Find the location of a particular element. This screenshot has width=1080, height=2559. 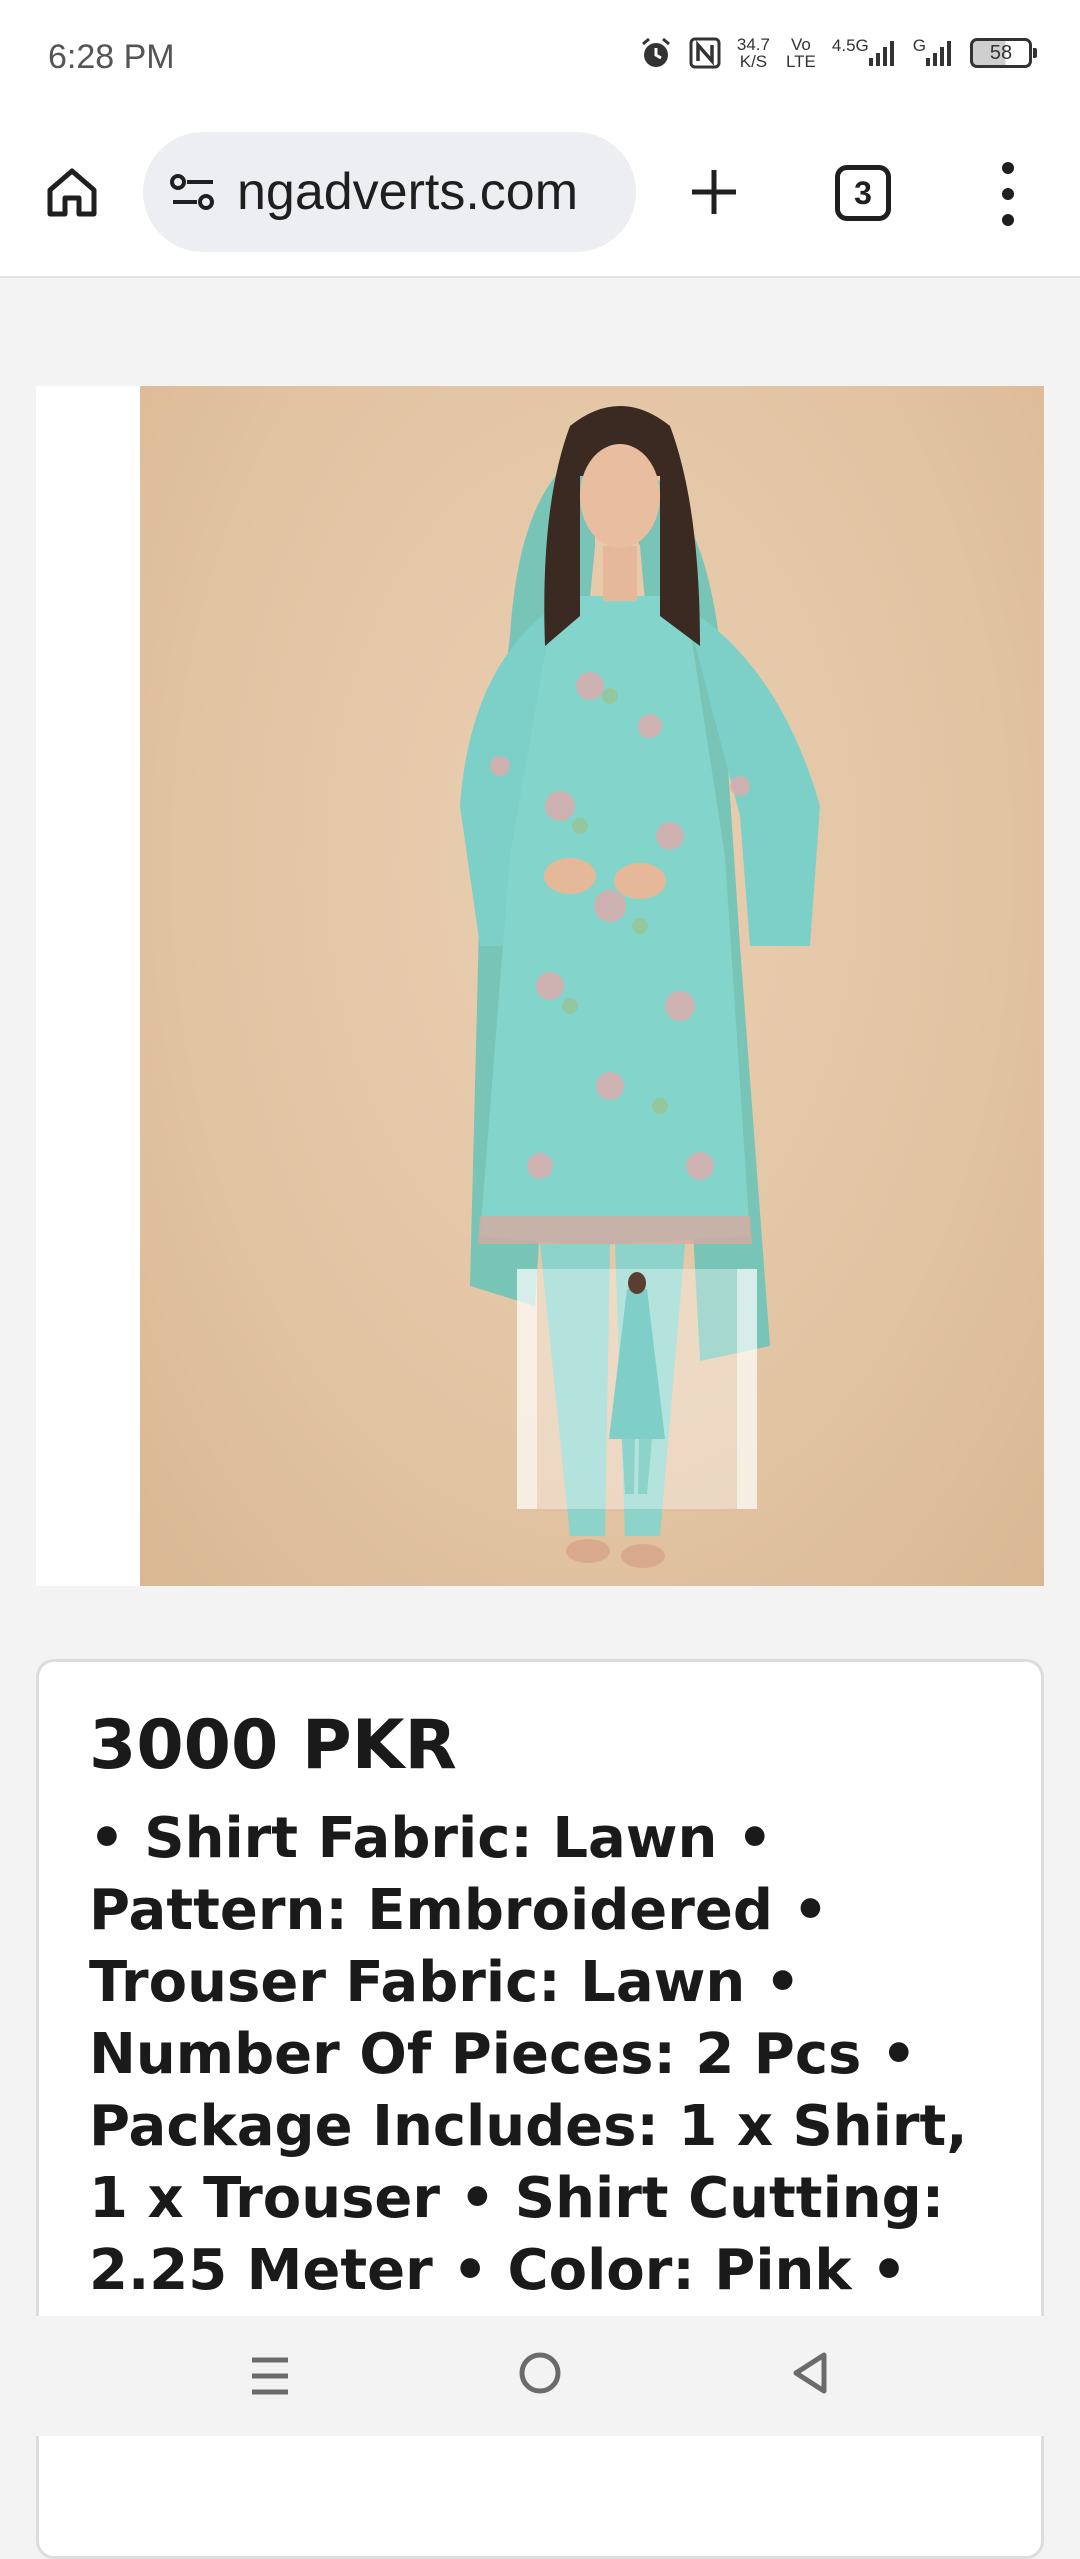

system-navigation-bar is located at coordinates (540, 2376).